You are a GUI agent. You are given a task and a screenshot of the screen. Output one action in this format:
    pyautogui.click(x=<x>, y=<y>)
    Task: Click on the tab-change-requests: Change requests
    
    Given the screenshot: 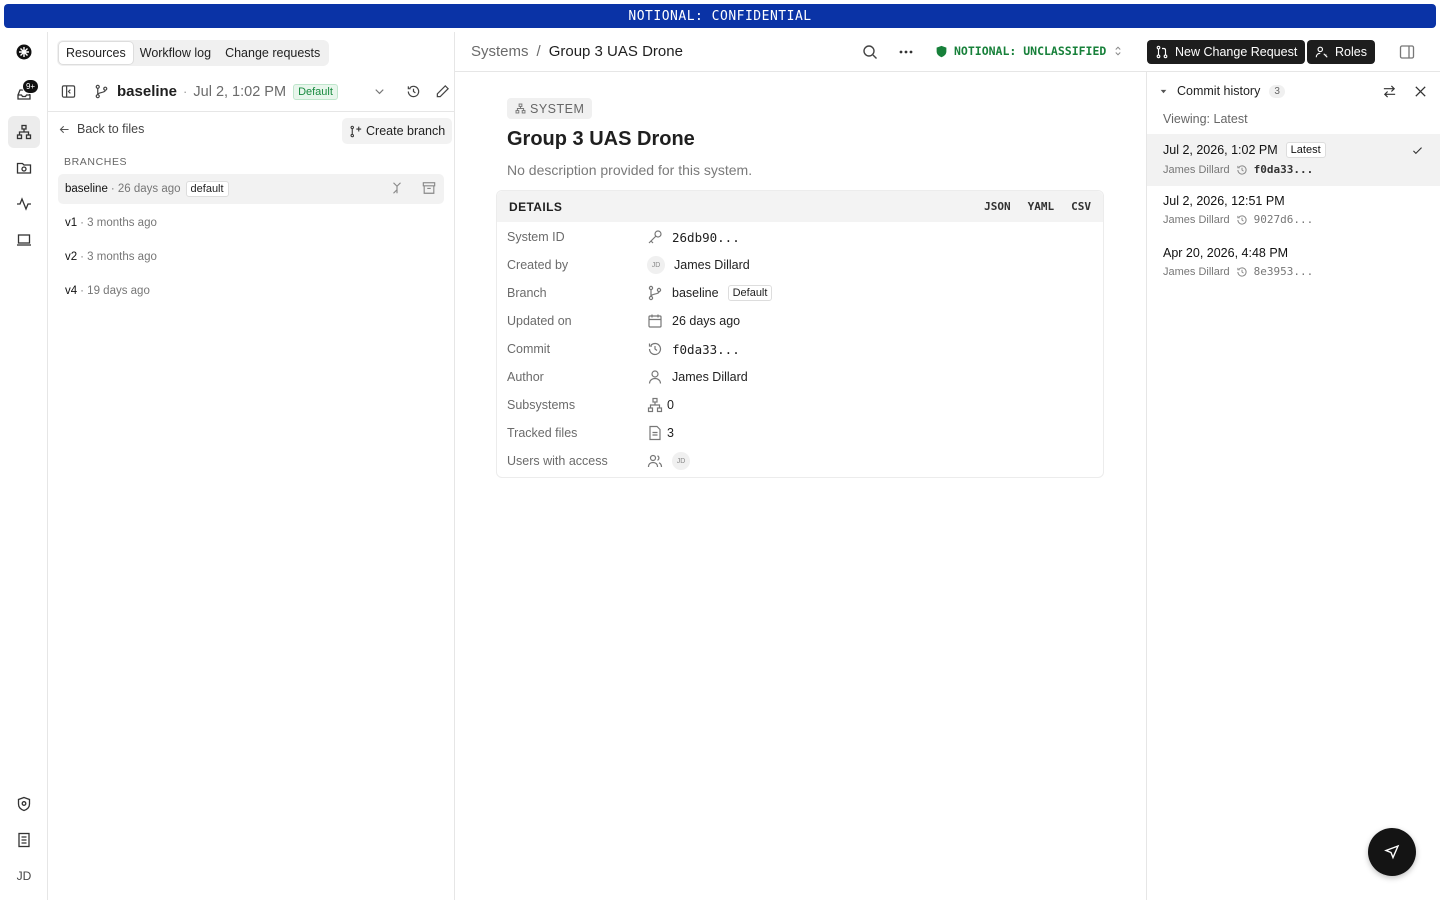 What is the action you would take?
    pyautogui.click(x=272, y=53)
    